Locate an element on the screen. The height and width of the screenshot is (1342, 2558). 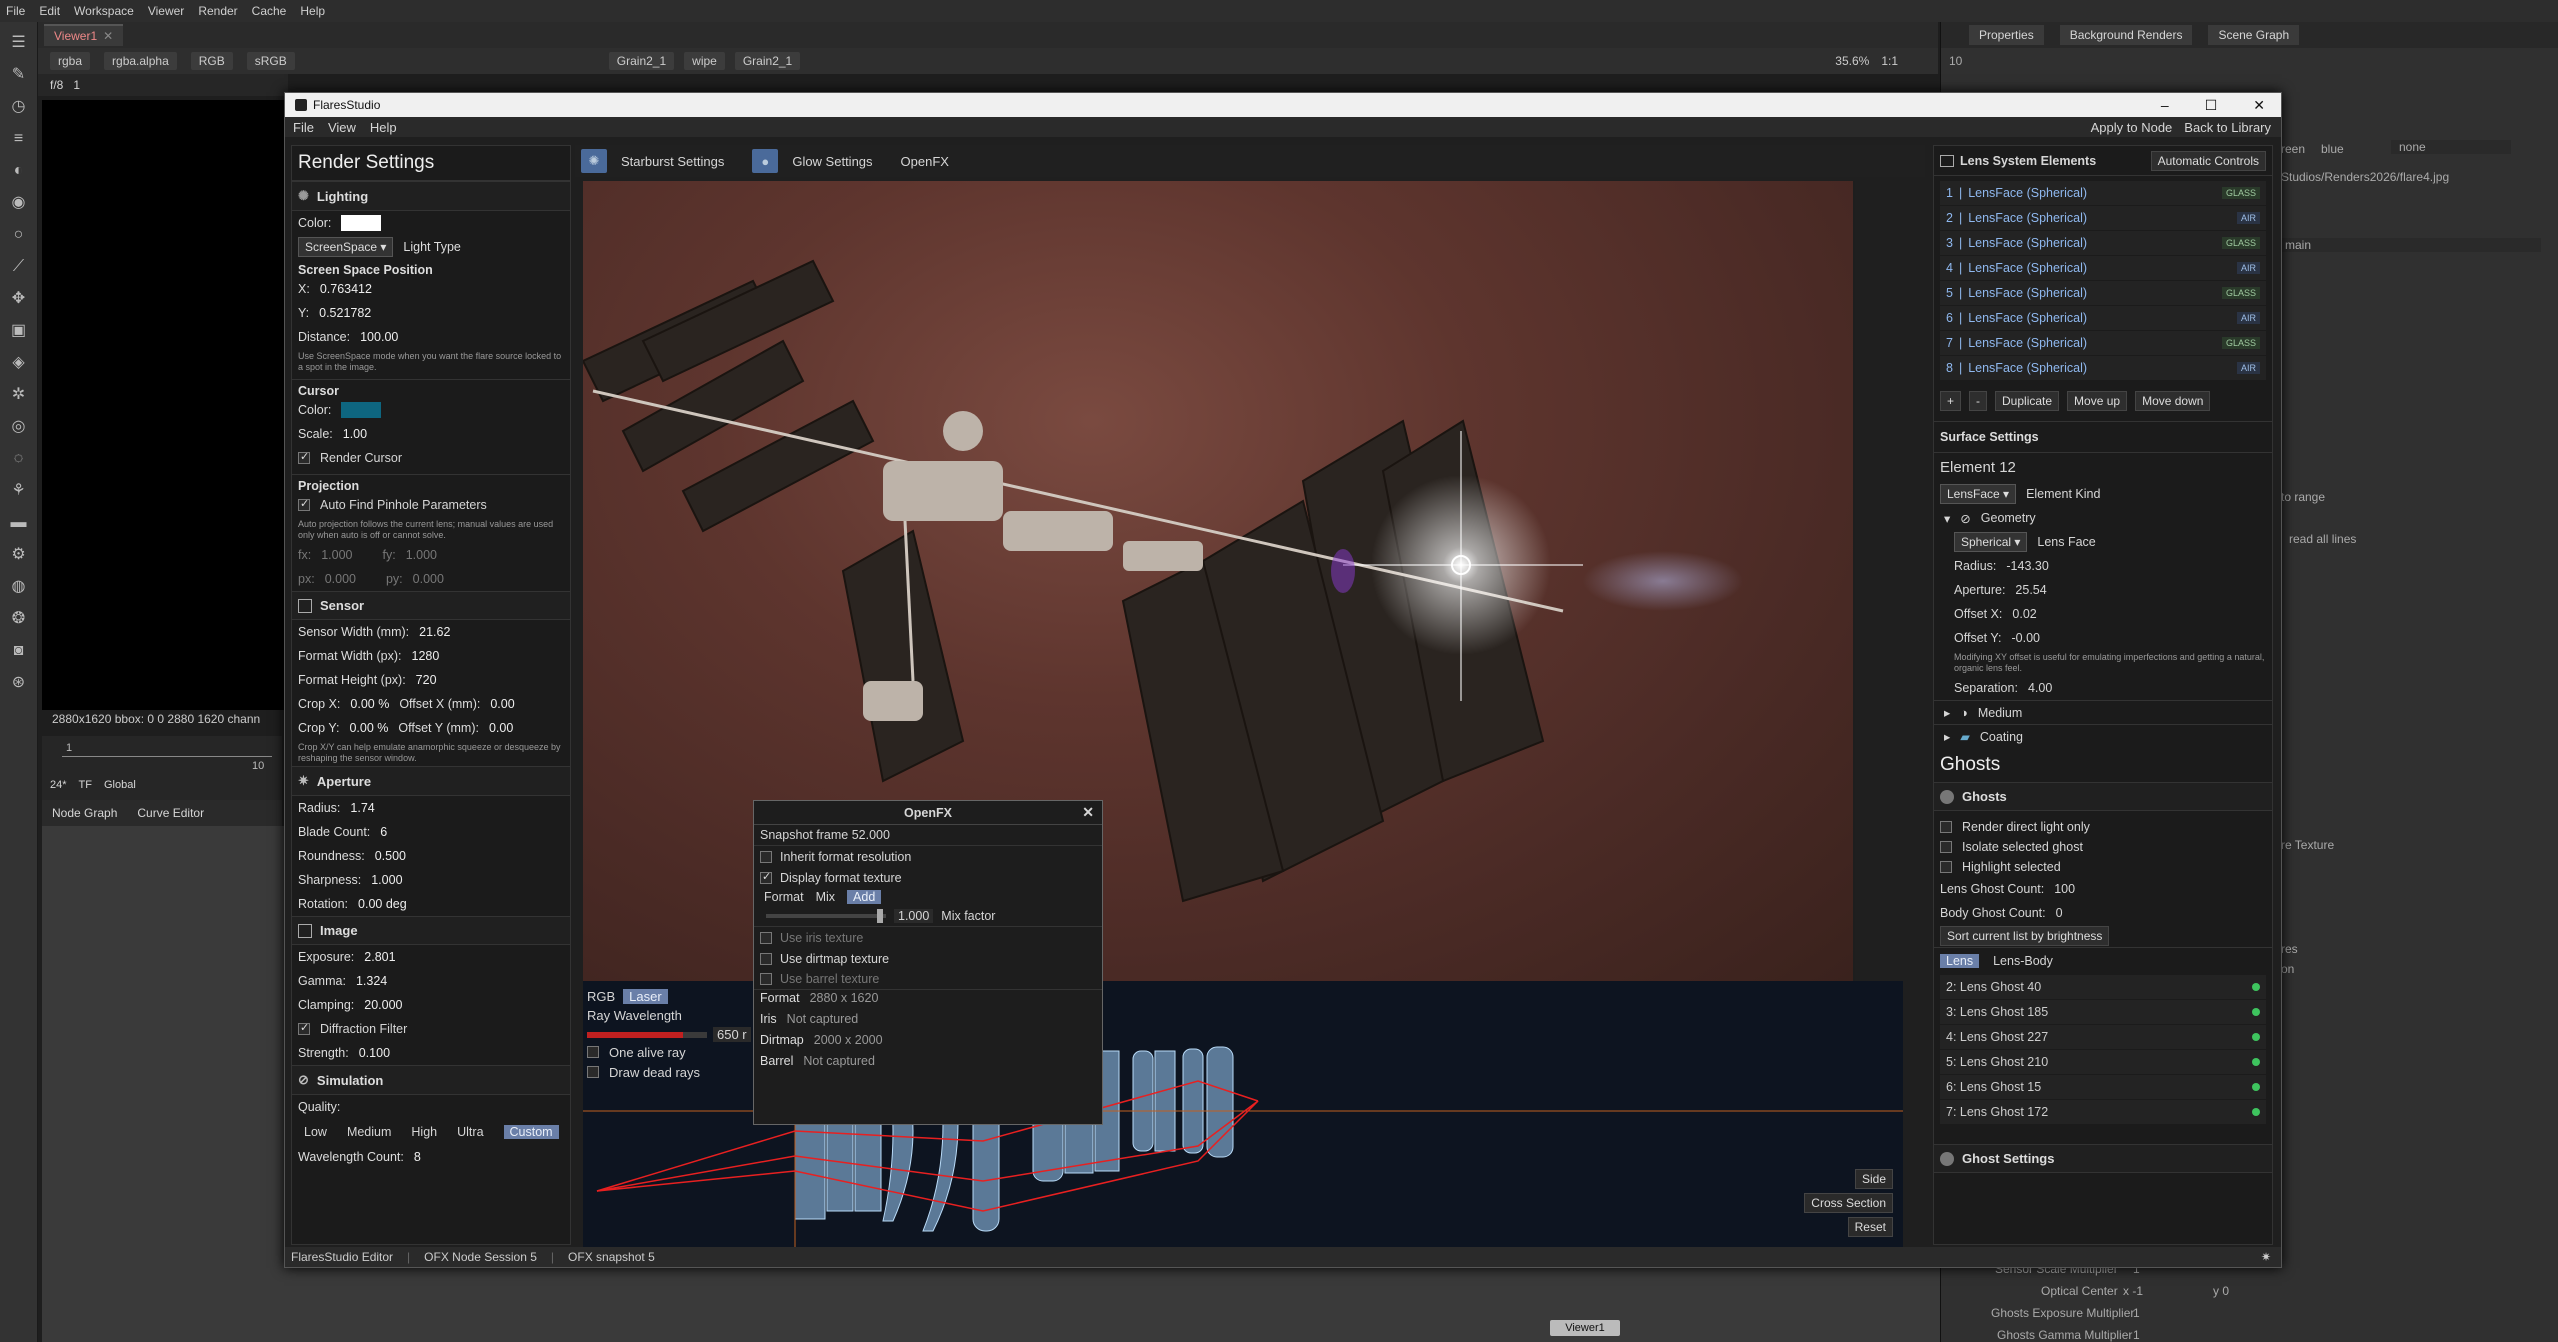
cross-section-button: Cross Section is located at coordinates (1848, 1203).